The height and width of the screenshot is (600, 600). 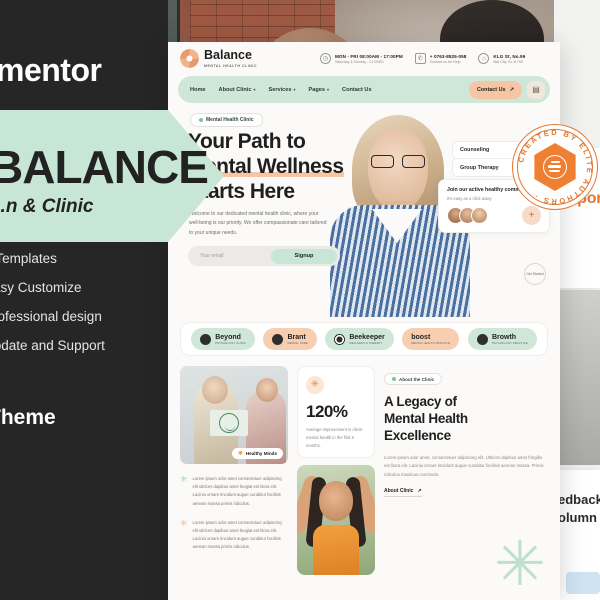 I want to click on grid-menu-button: ▤, so click(x=536, y=89).